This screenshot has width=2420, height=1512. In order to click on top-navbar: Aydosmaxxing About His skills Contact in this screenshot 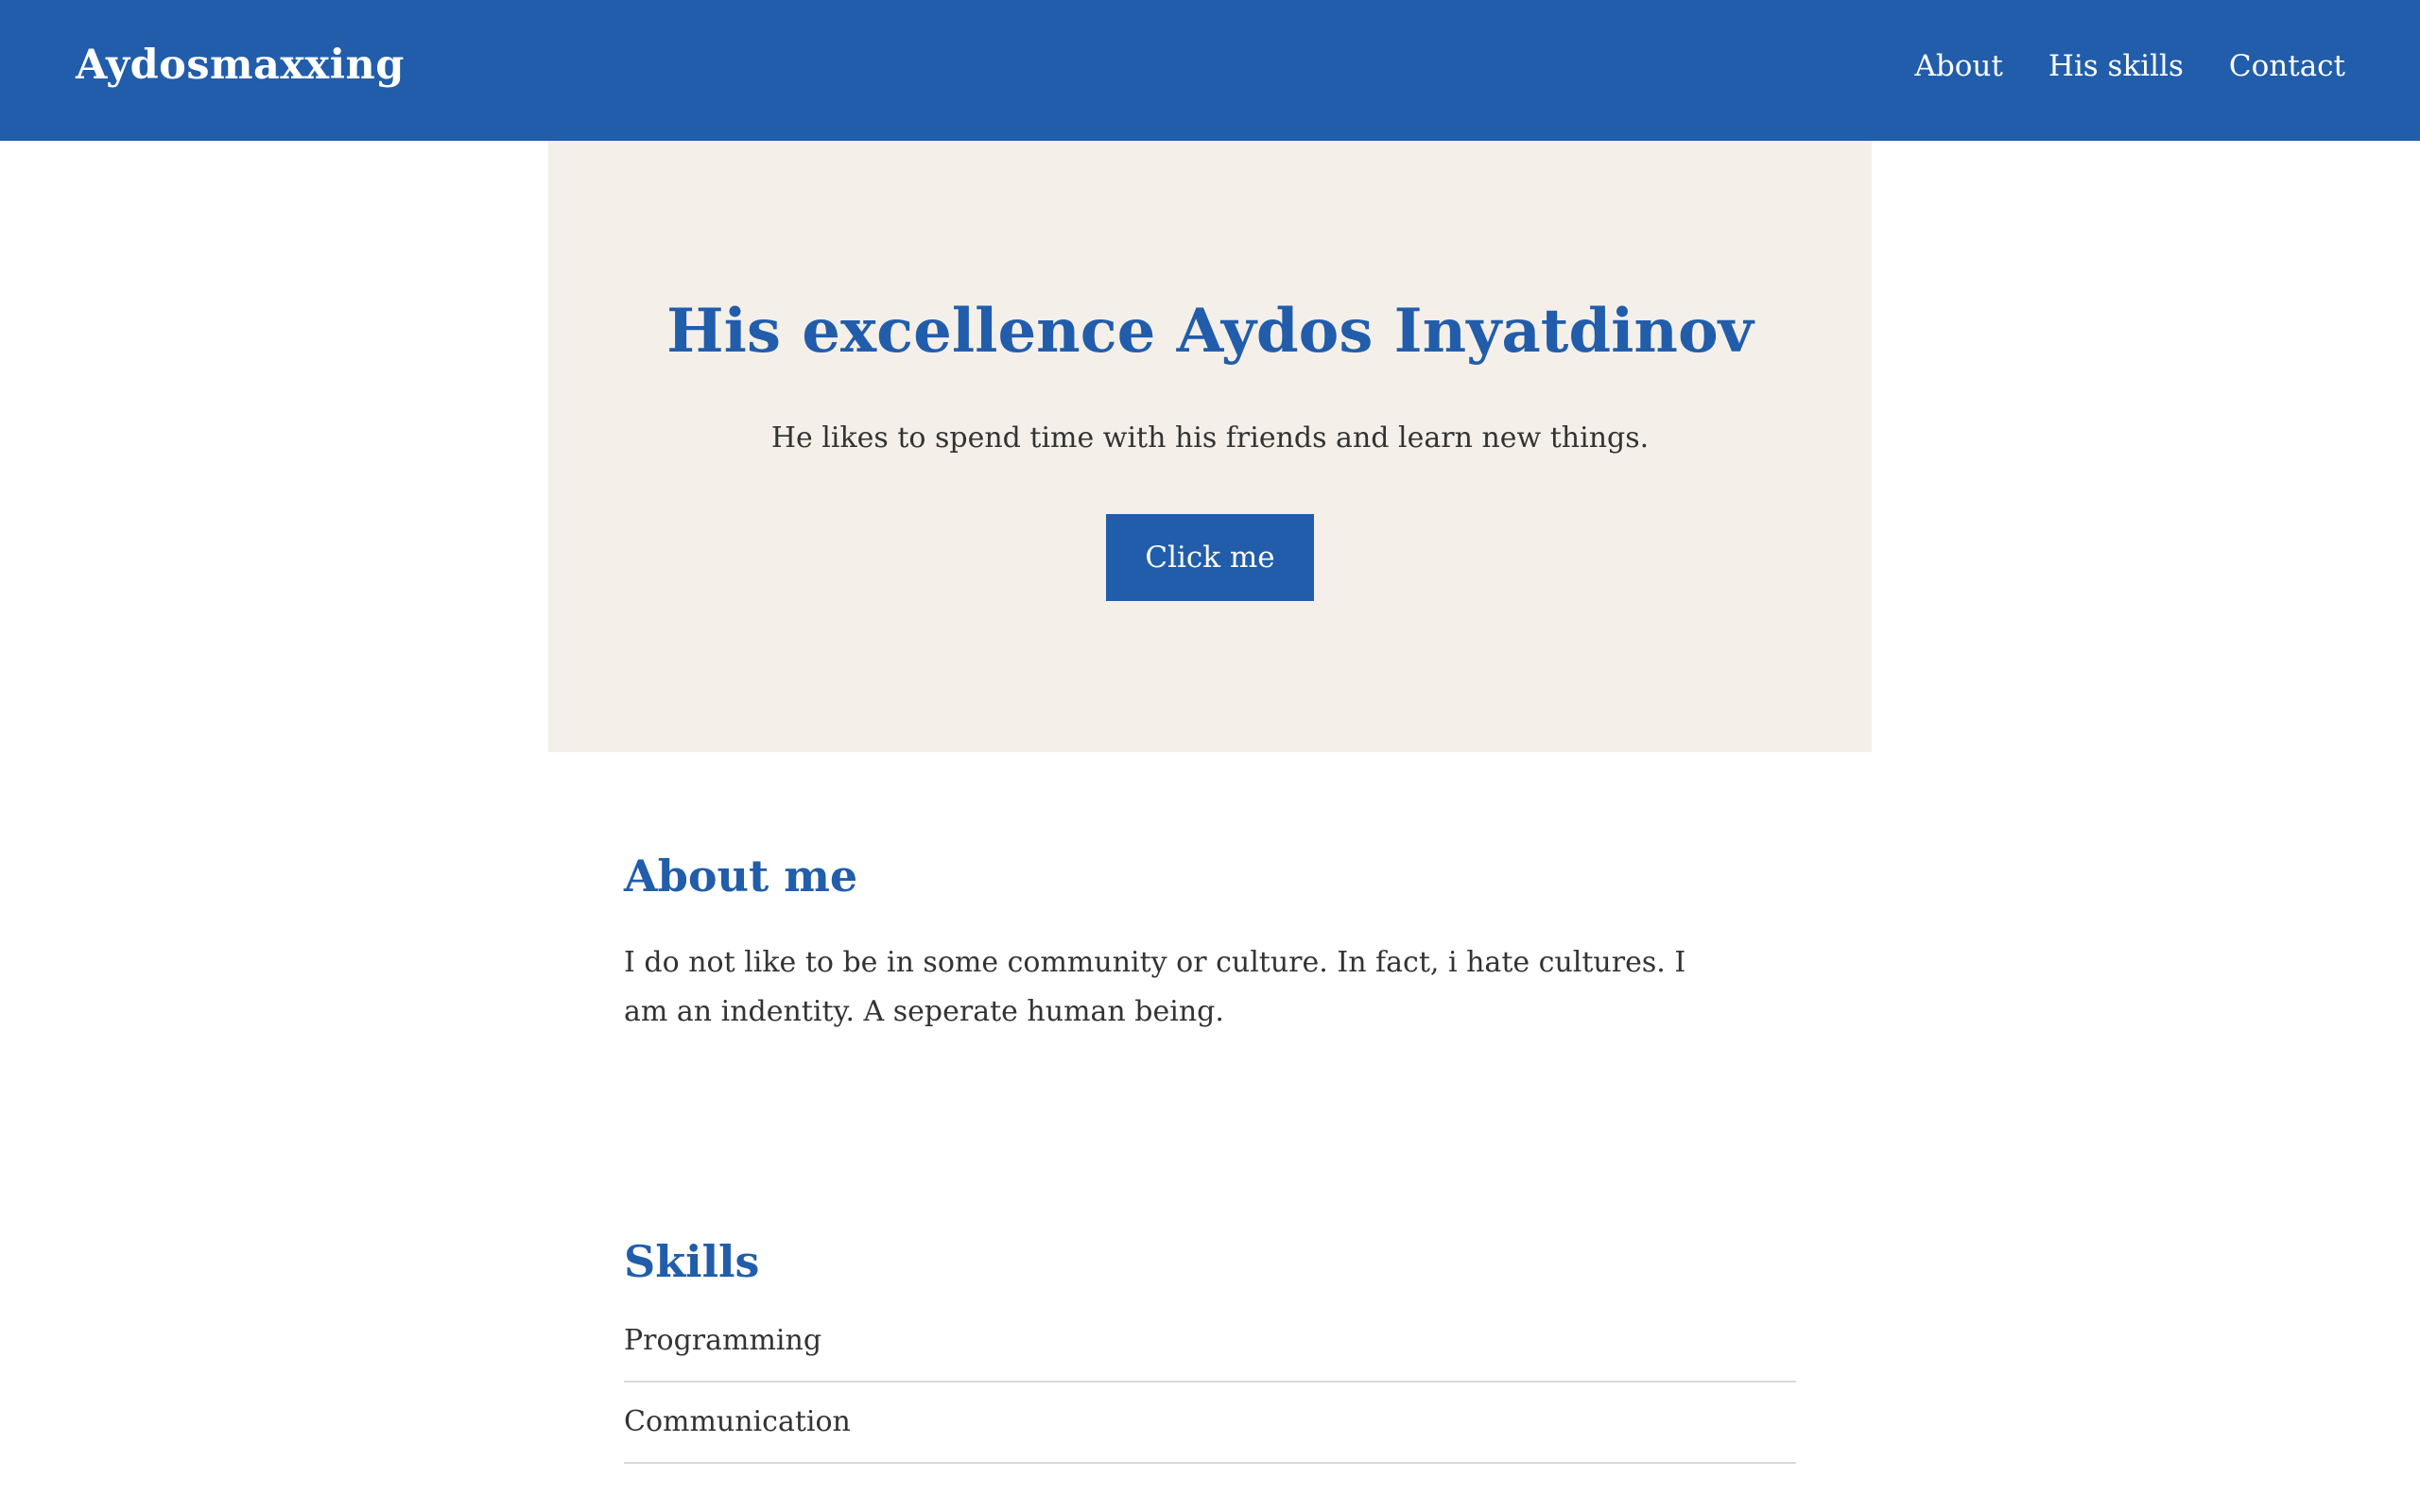, I will do `click(1210, 70)`.